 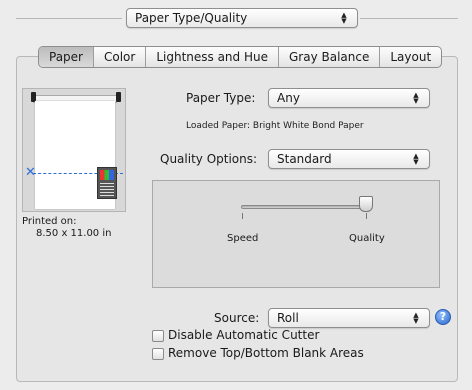 I want to click on paper-type-quality-popup: Paper Type/Quality ▲ ▼, so click(x=242, y=18).